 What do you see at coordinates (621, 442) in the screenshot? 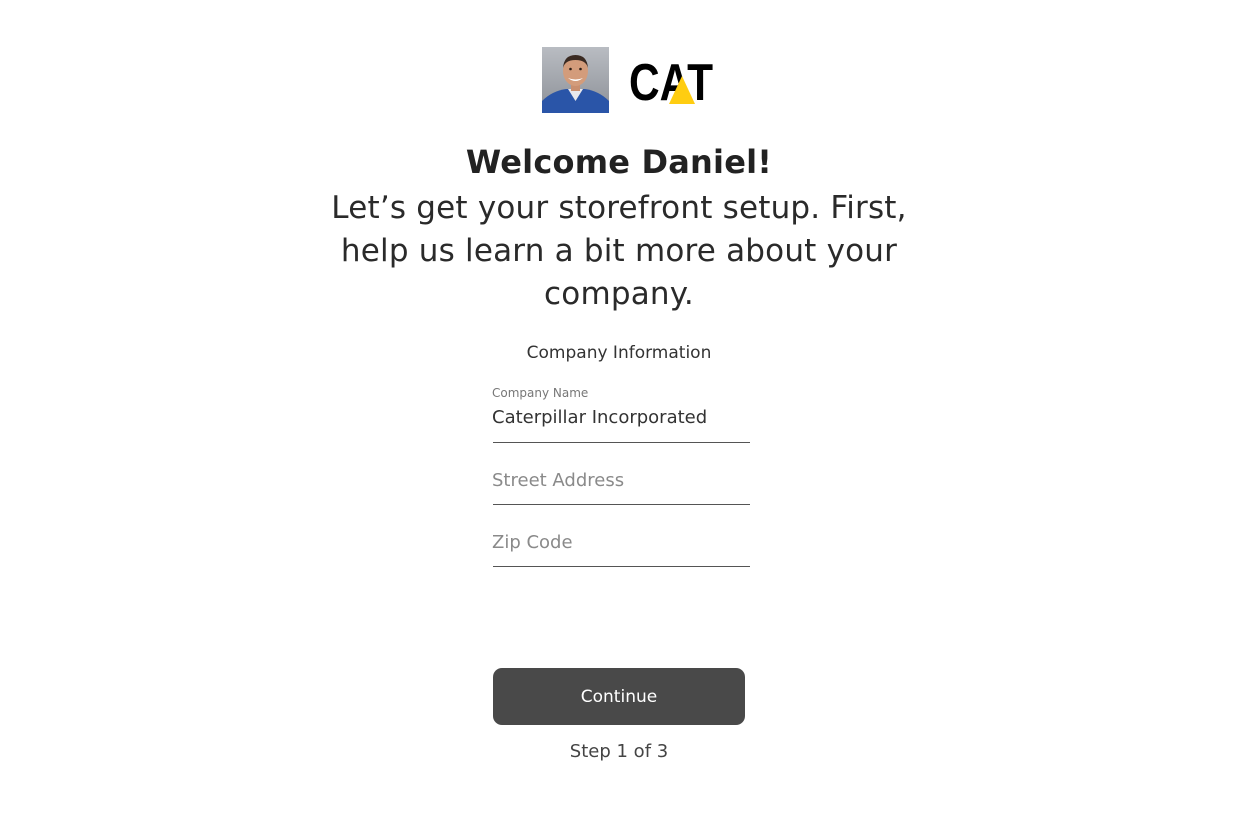
I see `company-name-underline` at bounding box center [621, 442].